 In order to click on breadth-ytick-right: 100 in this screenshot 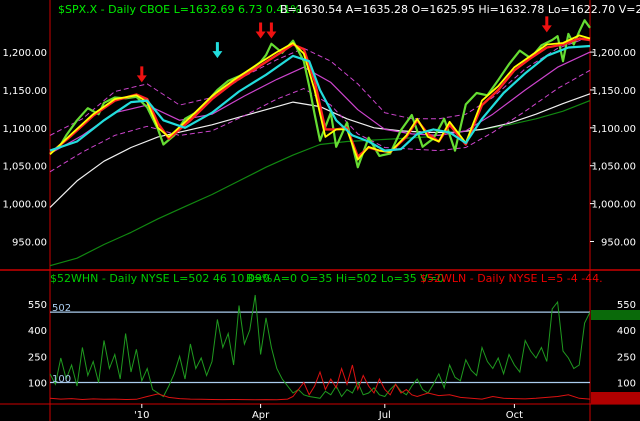, I will do `click(626, 384)`.